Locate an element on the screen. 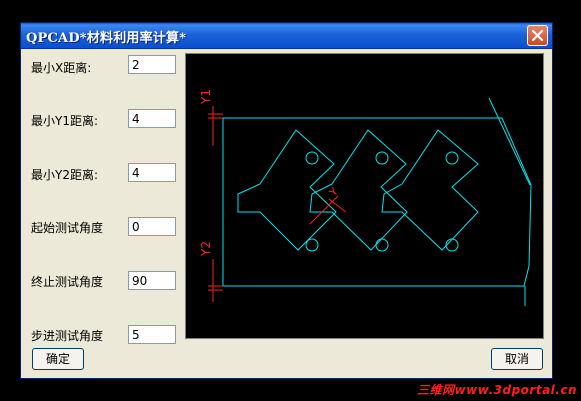 The image size is (581, 401). cancel-button: 取消 is located at coordinates (517, 359).